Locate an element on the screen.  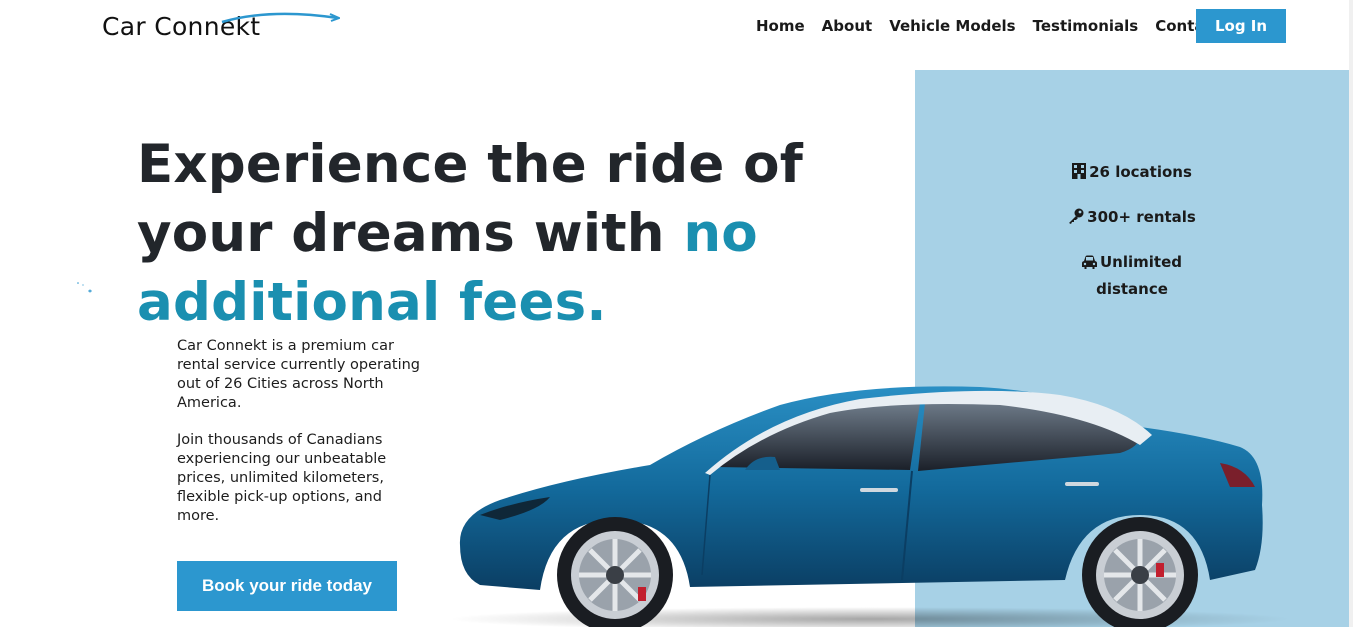
logo-swoosh-icon is located at coordinates (280, 18).